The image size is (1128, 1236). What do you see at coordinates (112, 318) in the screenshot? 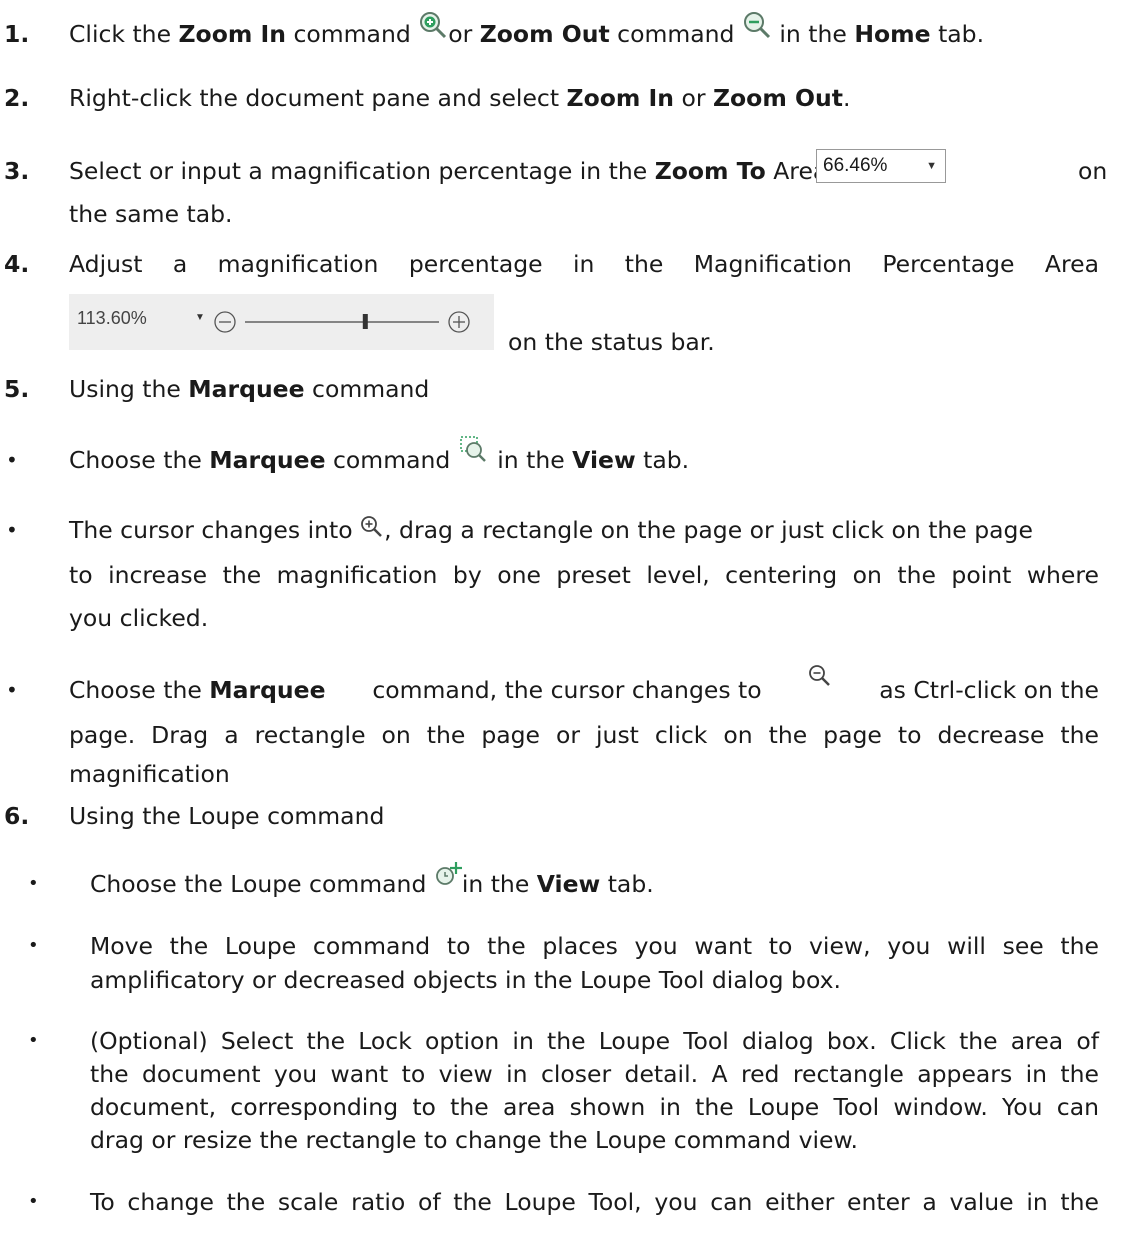
I see `magnification-value: 113.60%` at bounding box center [112, 318].